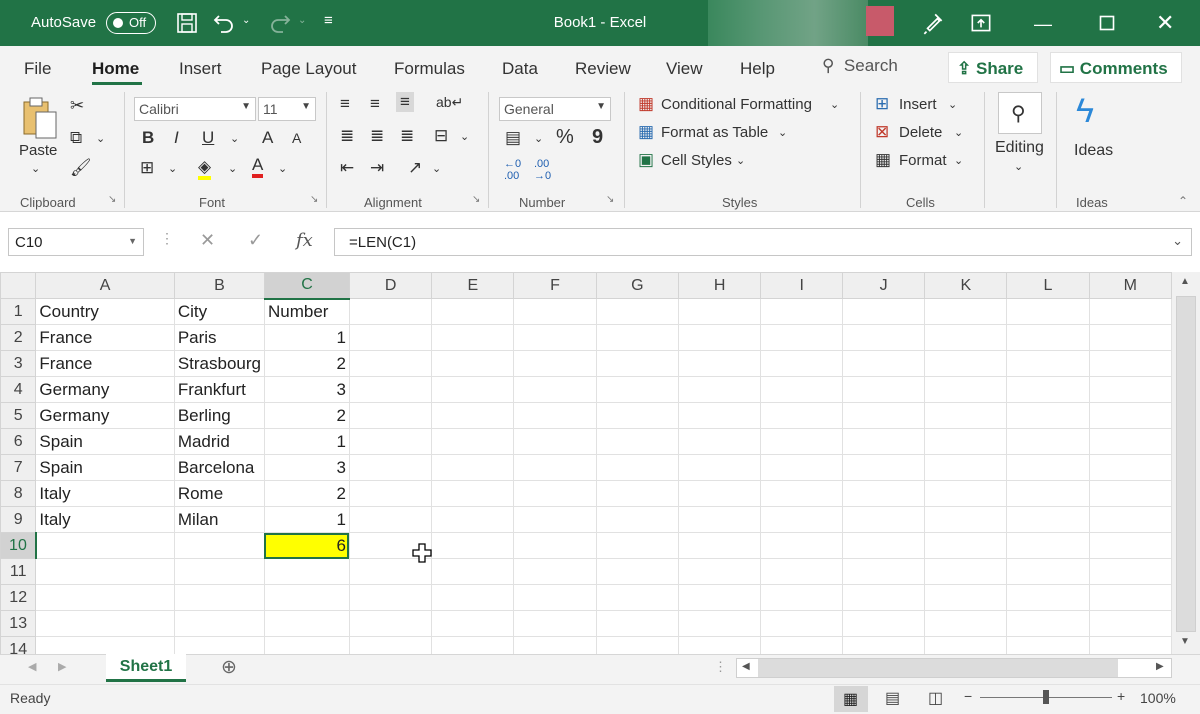 The image size is (1200, 714). Describe the element at coordinates (520, 69) in the screenshot. I see `tab-data: Data` at that location.